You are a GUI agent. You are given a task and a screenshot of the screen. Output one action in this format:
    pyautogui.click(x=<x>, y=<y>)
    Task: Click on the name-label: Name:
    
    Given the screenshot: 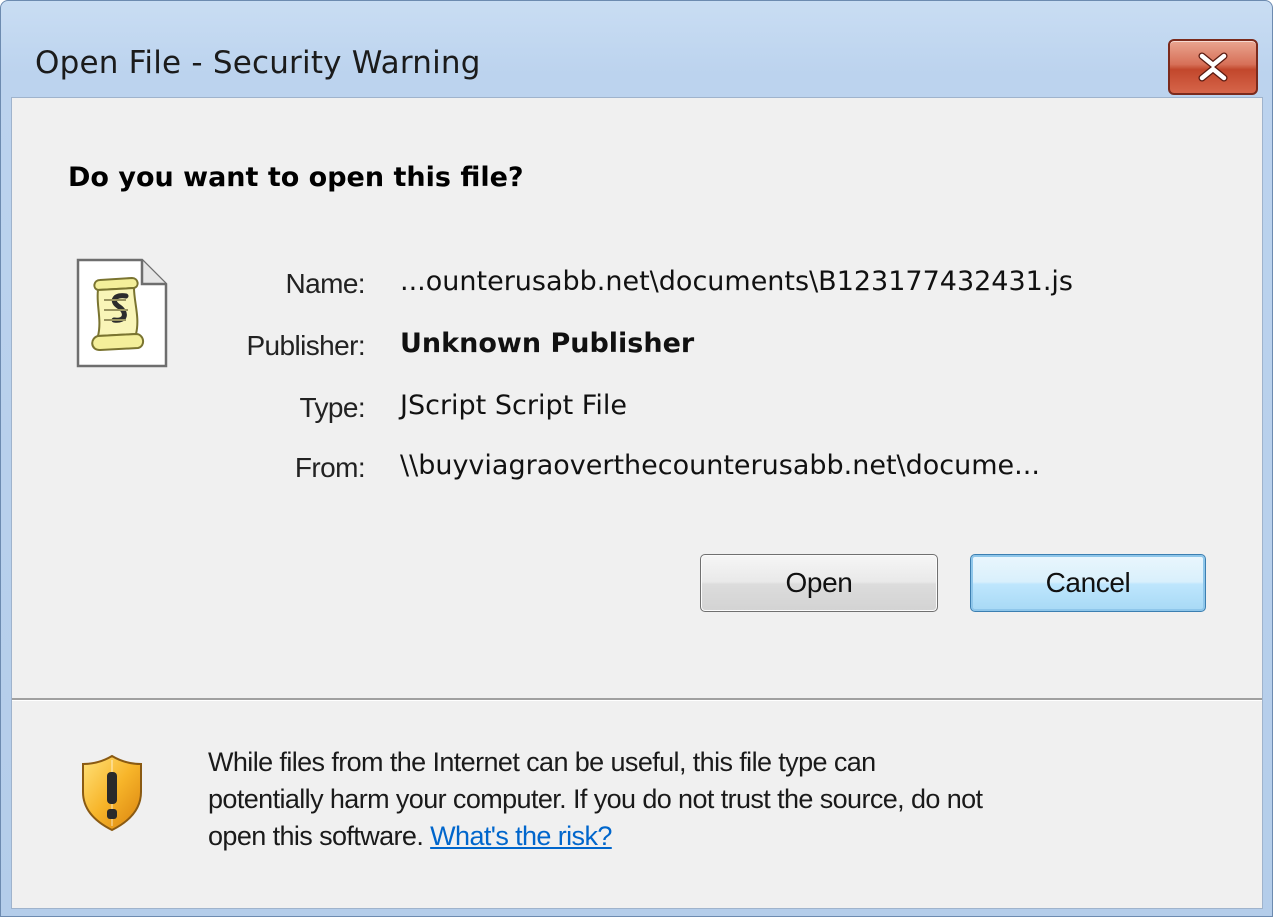 What is the action you would take?
    pyautogui.click(x=325, y=283)
    